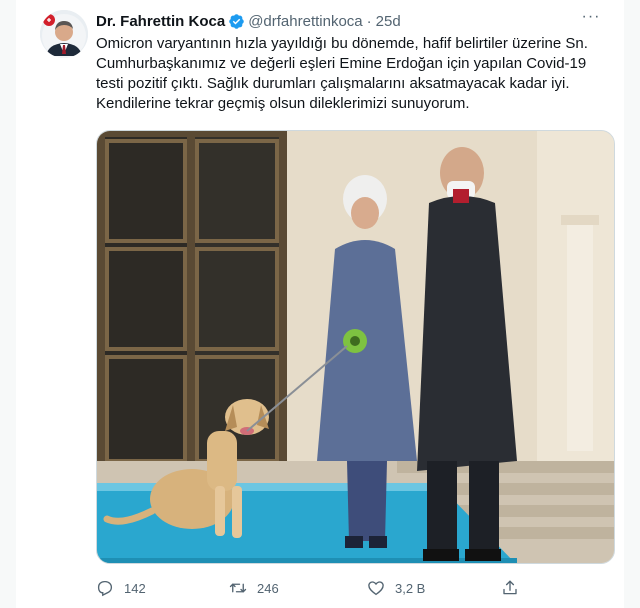  What do you see at coordinates (305, 21) in the screenshot?
I see `author-handle: @drfahrettinkoca` at bounding box center [305, 21].